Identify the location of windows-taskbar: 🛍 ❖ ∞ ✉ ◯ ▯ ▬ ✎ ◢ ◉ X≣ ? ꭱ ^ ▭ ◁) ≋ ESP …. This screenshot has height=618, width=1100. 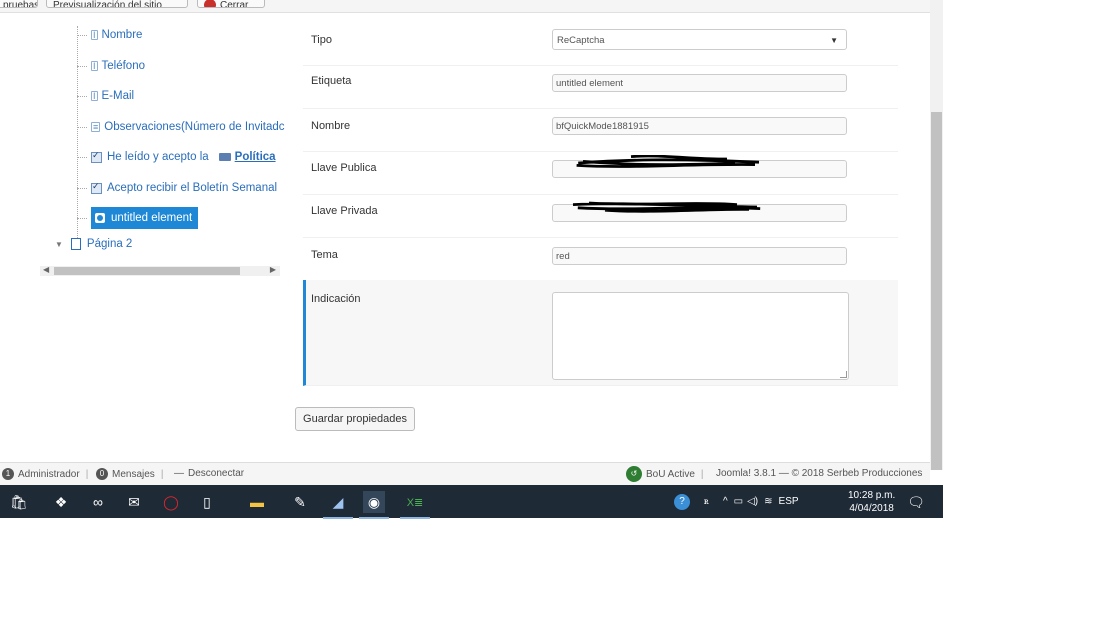
(471, 502).